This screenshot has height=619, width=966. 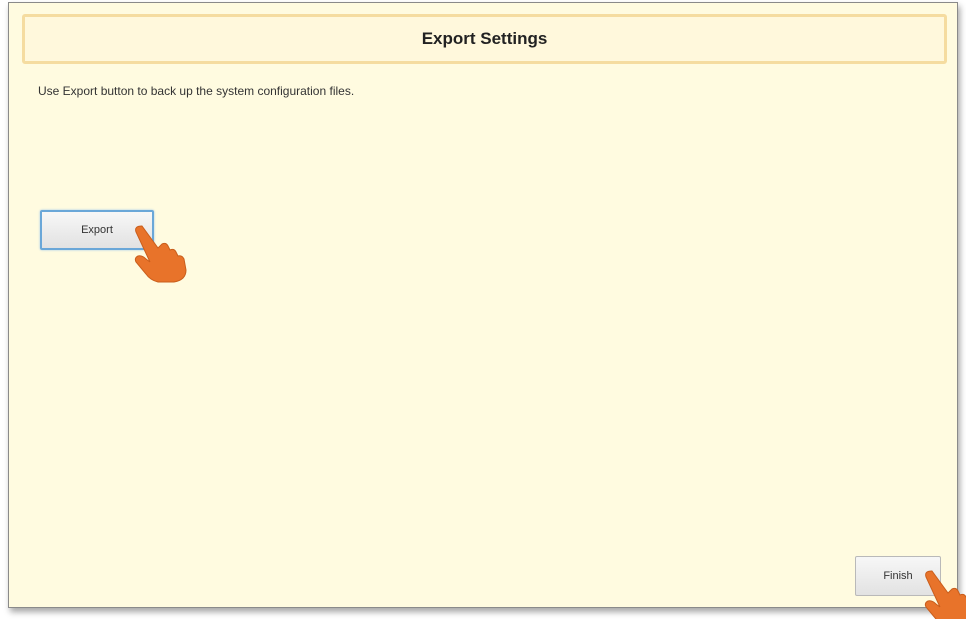 I want to click on finish-button-label: Finish, so click(x=898, y=576).